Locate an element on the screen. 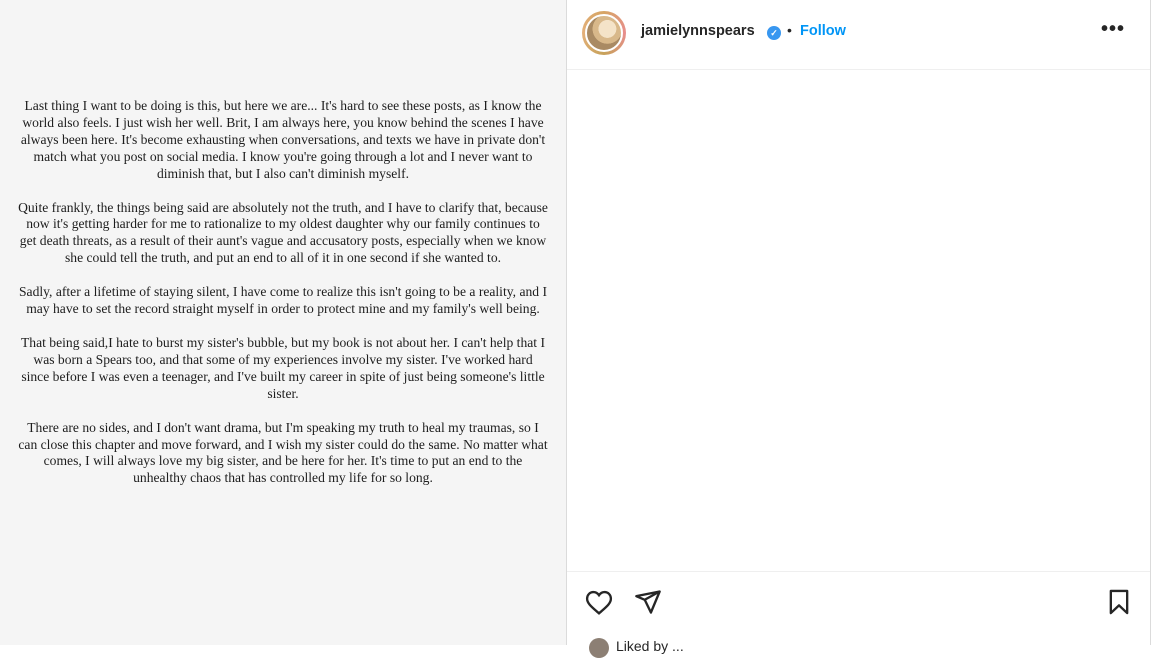 The height and width of the screenshot is (658, 1170). more-options-icon: ••• is located at coordinates (1113, 29).